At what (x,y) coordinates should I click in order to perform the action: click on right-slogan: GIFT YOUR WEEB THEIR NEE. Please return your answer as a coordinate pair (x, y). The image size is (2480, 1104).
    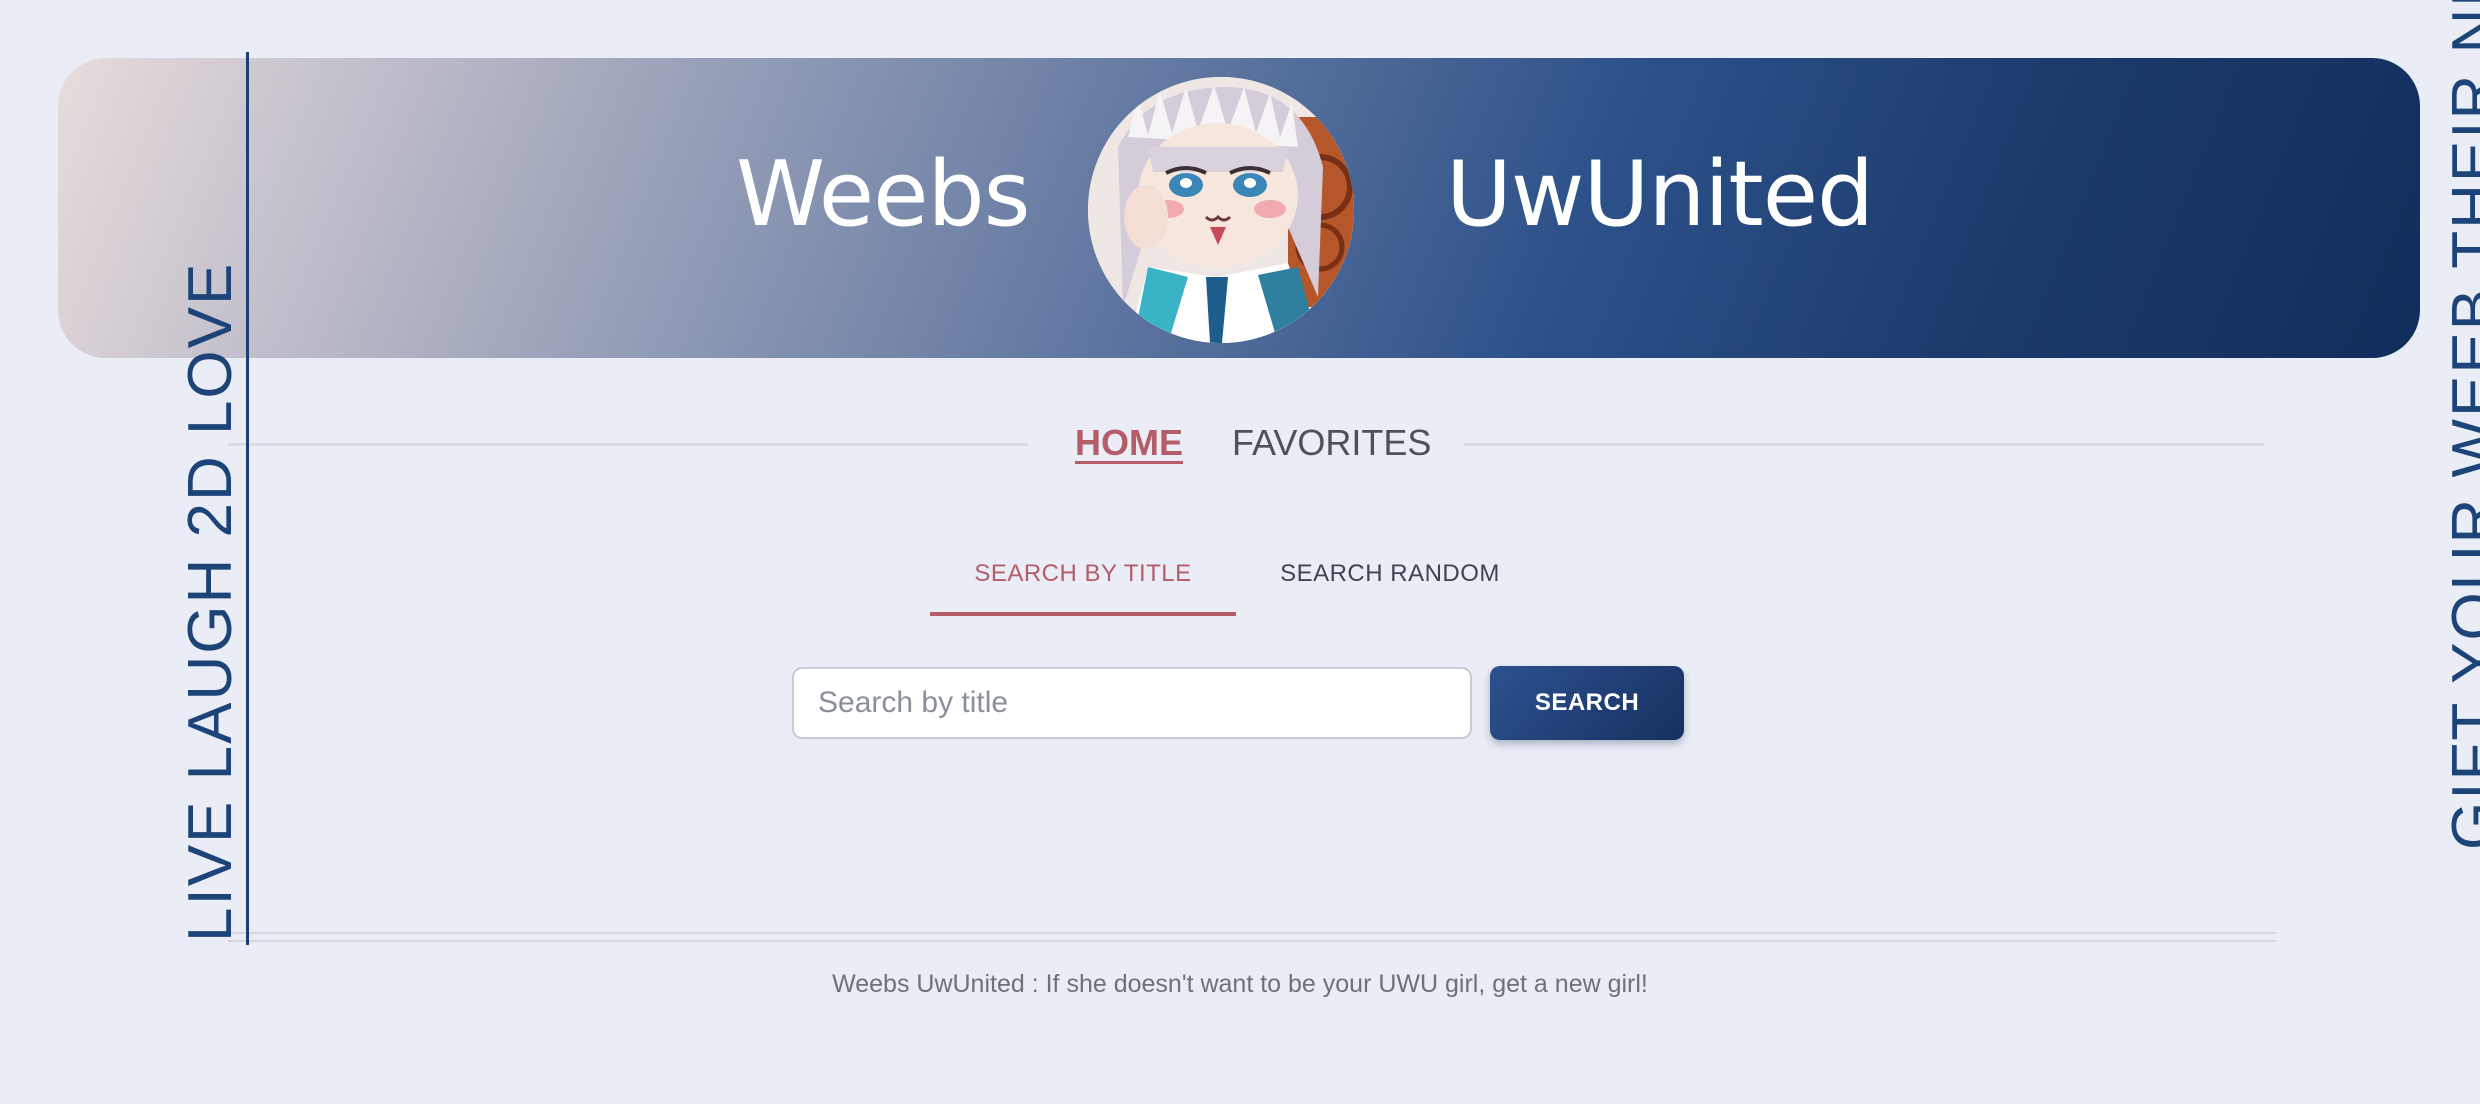
    Looking at the image, I should click on (2460, 425).